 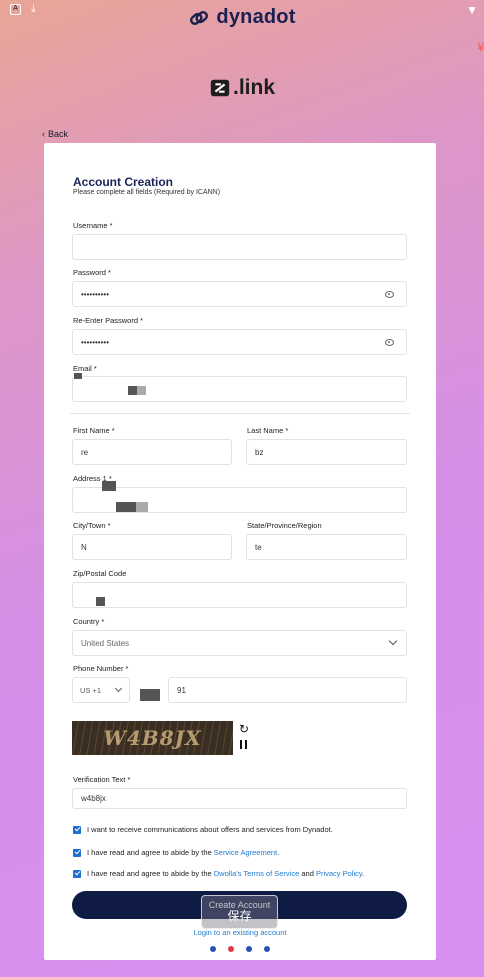 What do you see at coordinates (92, 272) in the screenshot?
I see `password-label: Password *` at bounding box center [92, 272].